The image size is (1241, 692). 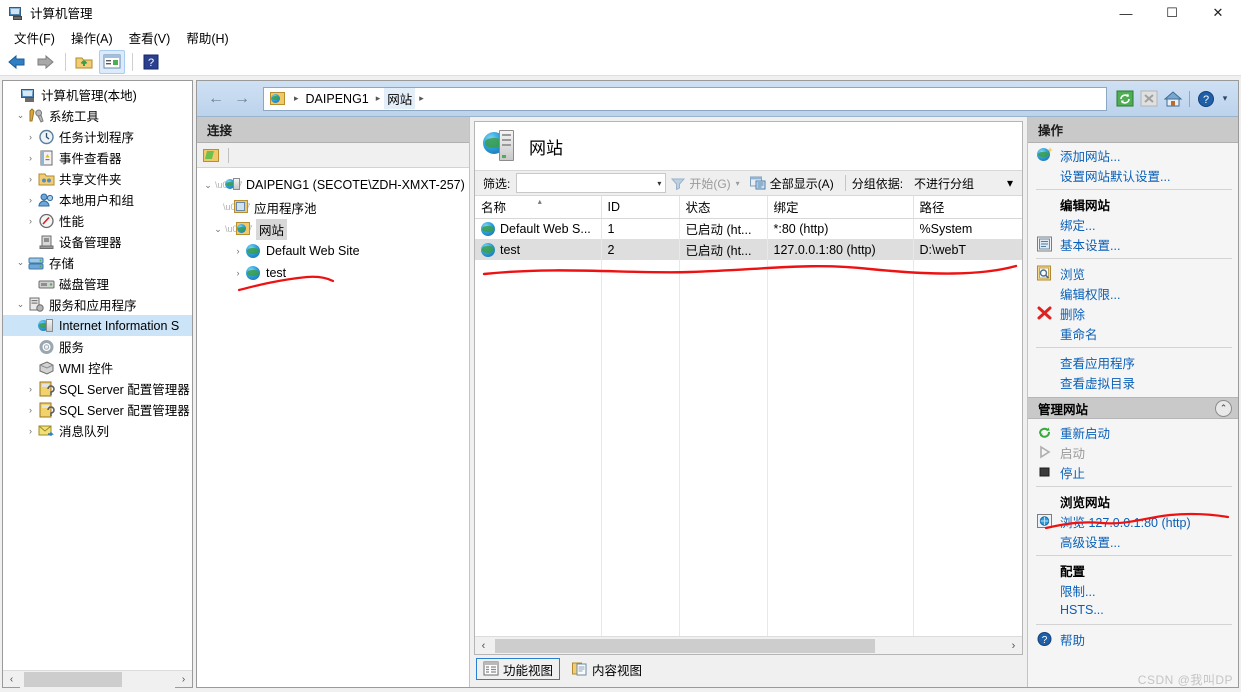 What do you see at coordinates (97, 388) in the screenshot?
I see `tree-item-sql-server-config-1: › SQL Server 配置管理器` at bounding box center [97, 388].